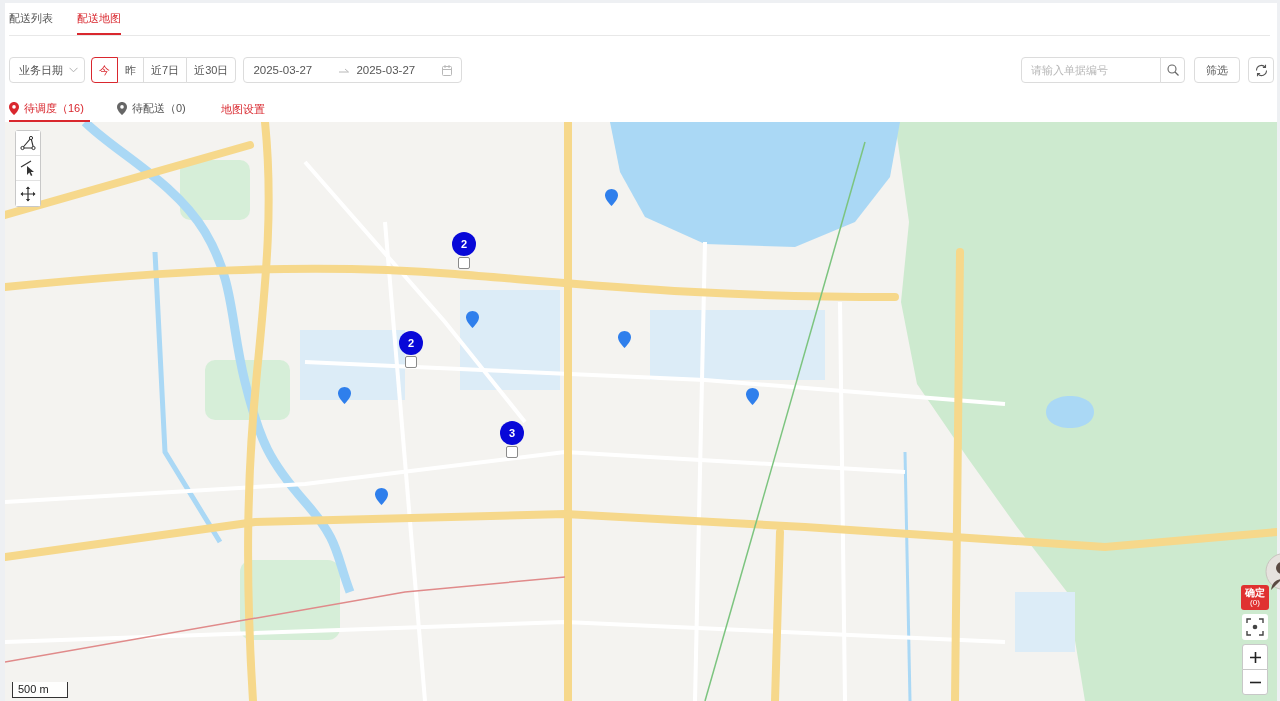 This screenshot has width=1280, height=701. I want to click on chevron-down-icon, so click(73, 70).